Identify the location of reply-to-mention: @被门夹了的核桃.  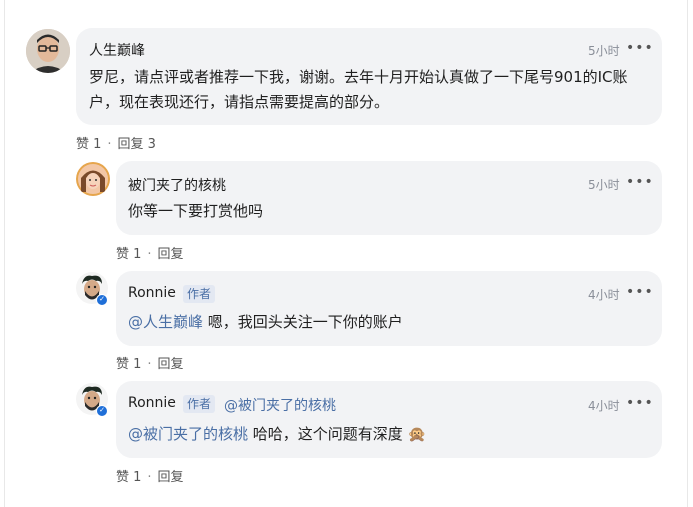
(280, 405).